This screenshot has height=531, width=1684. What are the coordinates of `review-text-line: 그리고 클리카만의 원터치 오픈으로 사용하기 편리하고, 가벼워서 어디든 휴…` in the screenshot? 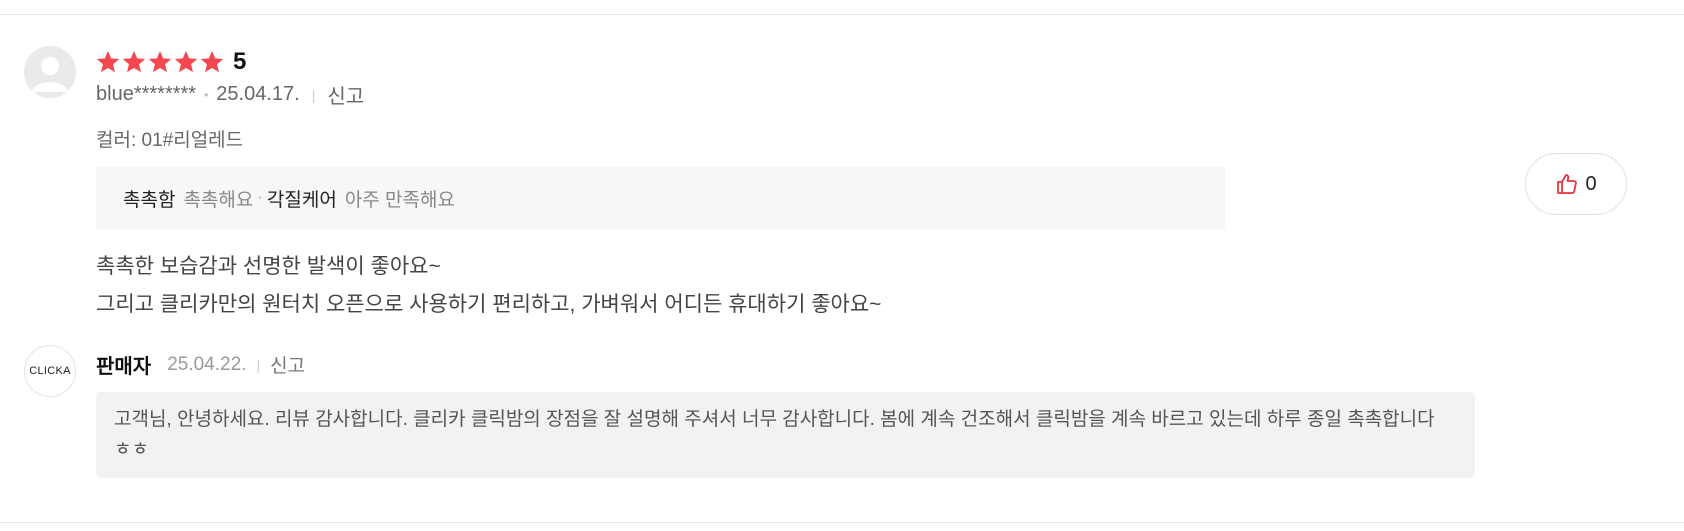 It's located at (489, 304).